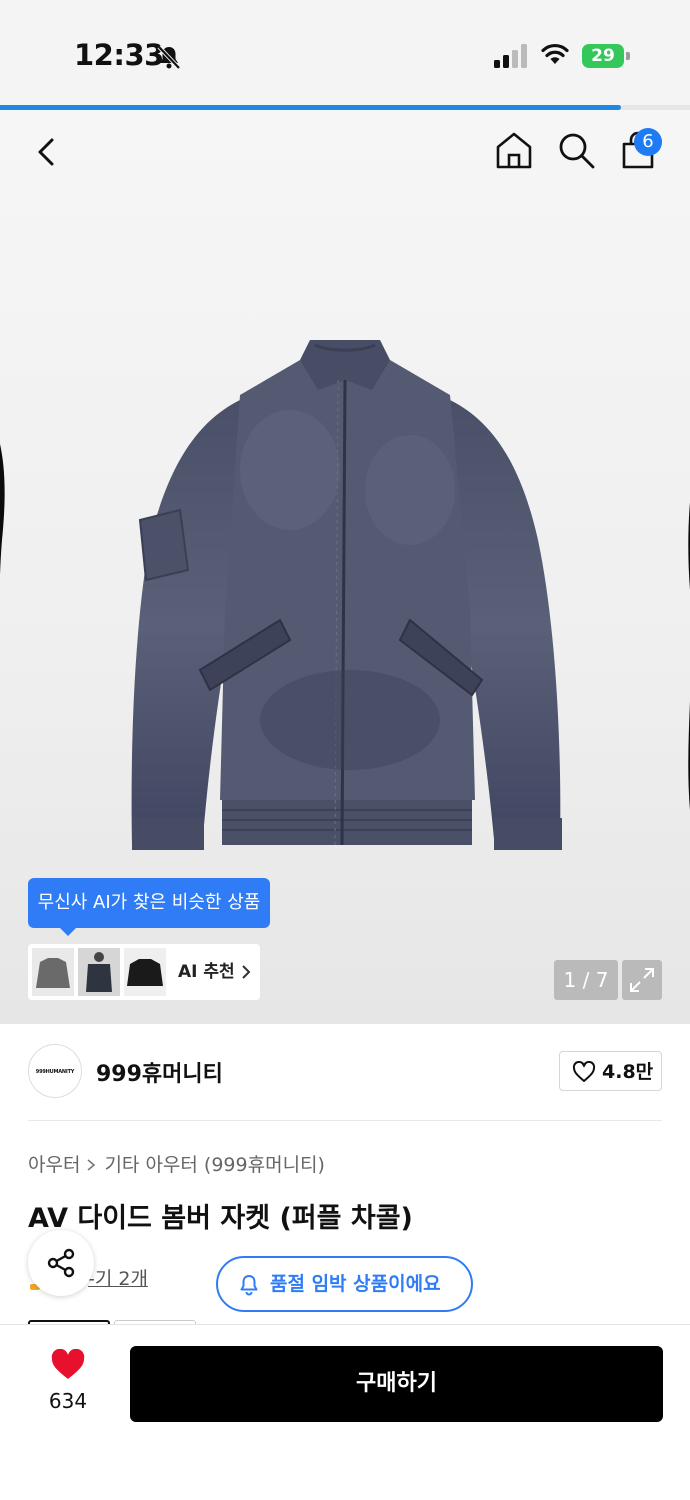 Image resolution: width=690 pixels, height=1500 pixels. What do you see at coordinates (510, 56) in the screenshot?
I see `signal-icon` at bounding box center [510, 56].